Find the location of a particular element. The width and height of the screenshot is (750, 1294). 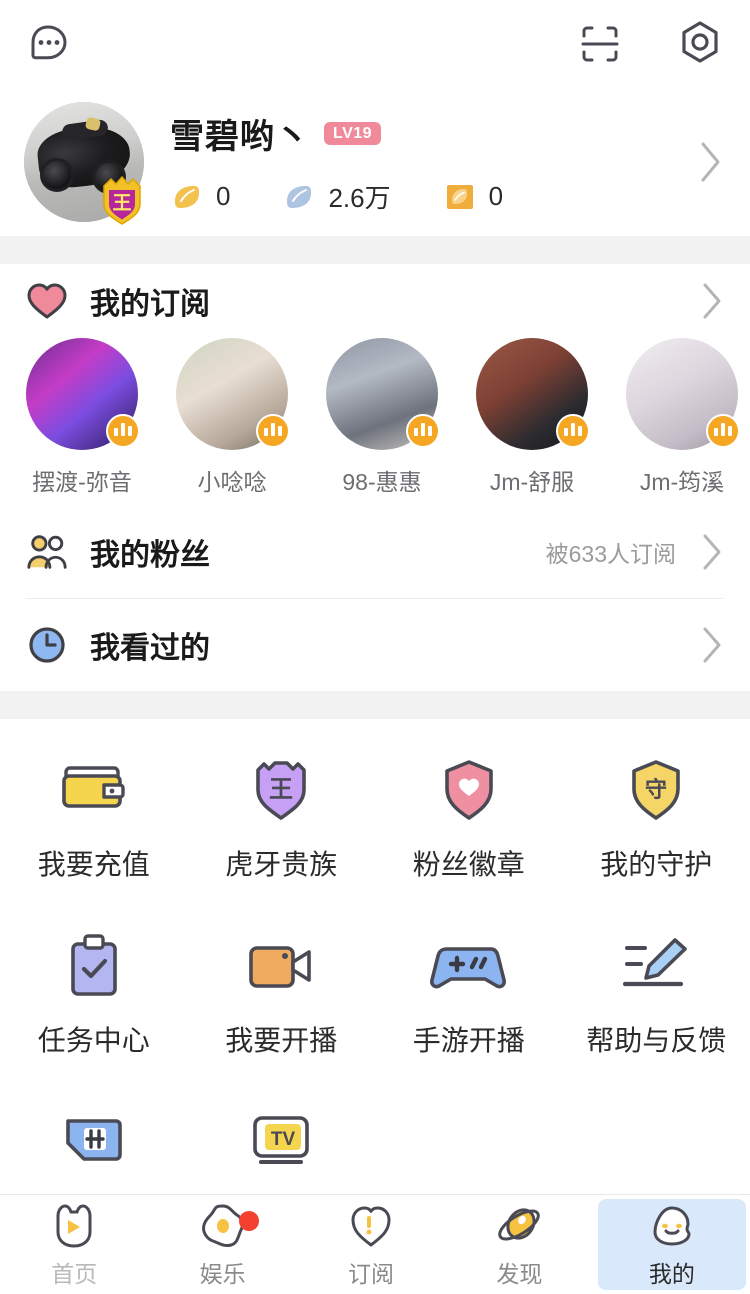

svg-text: TV is located at coordinates (283, 1139).